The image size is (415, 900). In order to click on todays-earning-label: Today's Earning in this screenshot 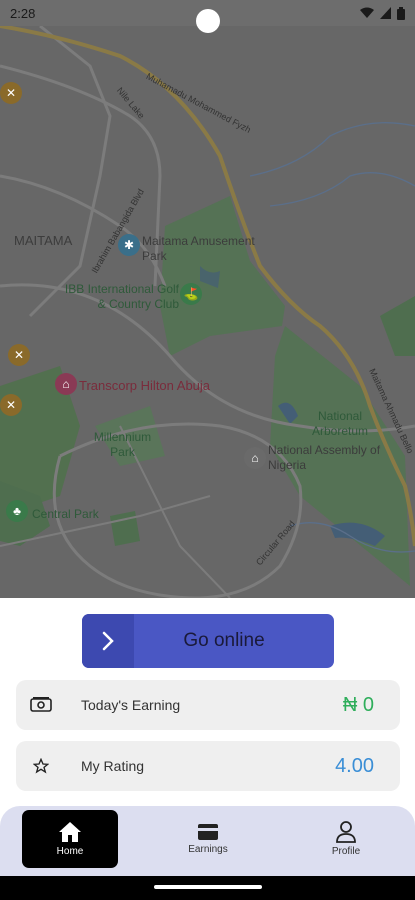, I will do `click(131, 705)`.